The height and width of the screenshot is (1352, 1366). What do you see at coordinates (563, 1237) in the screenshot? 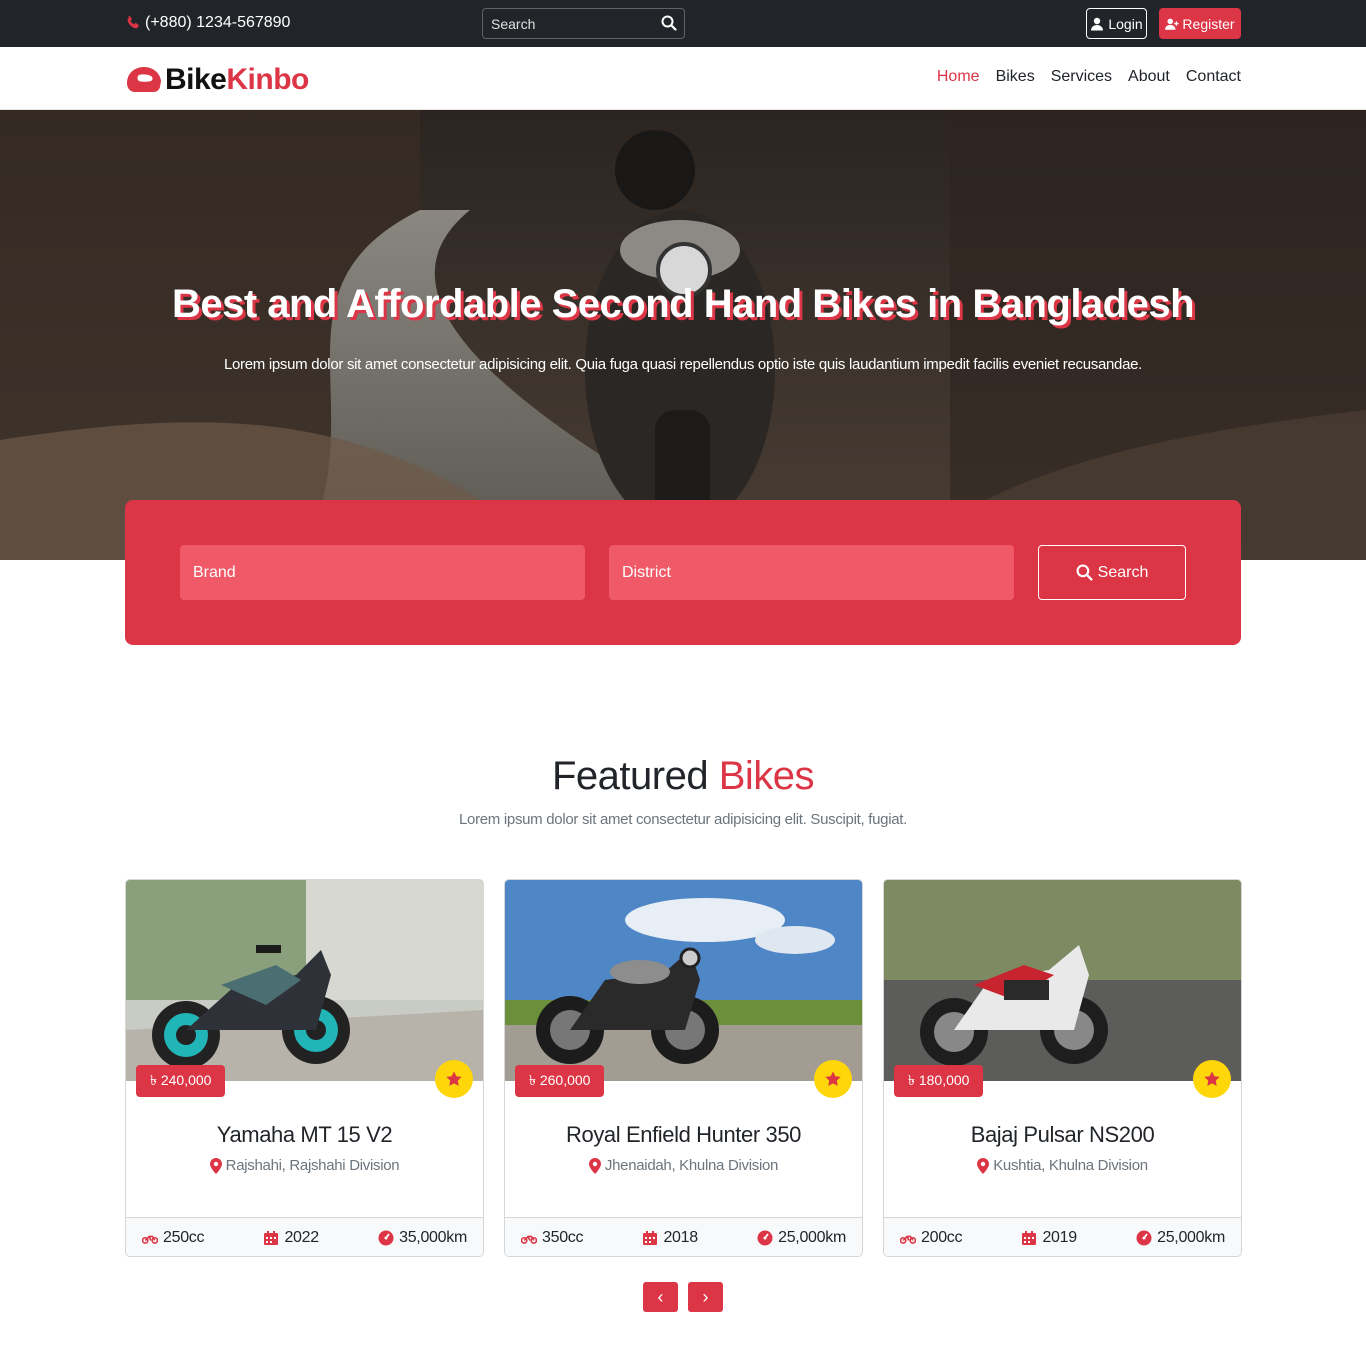
I see `spec-engine-value: 350cc` at bounding box center [563, 1237].